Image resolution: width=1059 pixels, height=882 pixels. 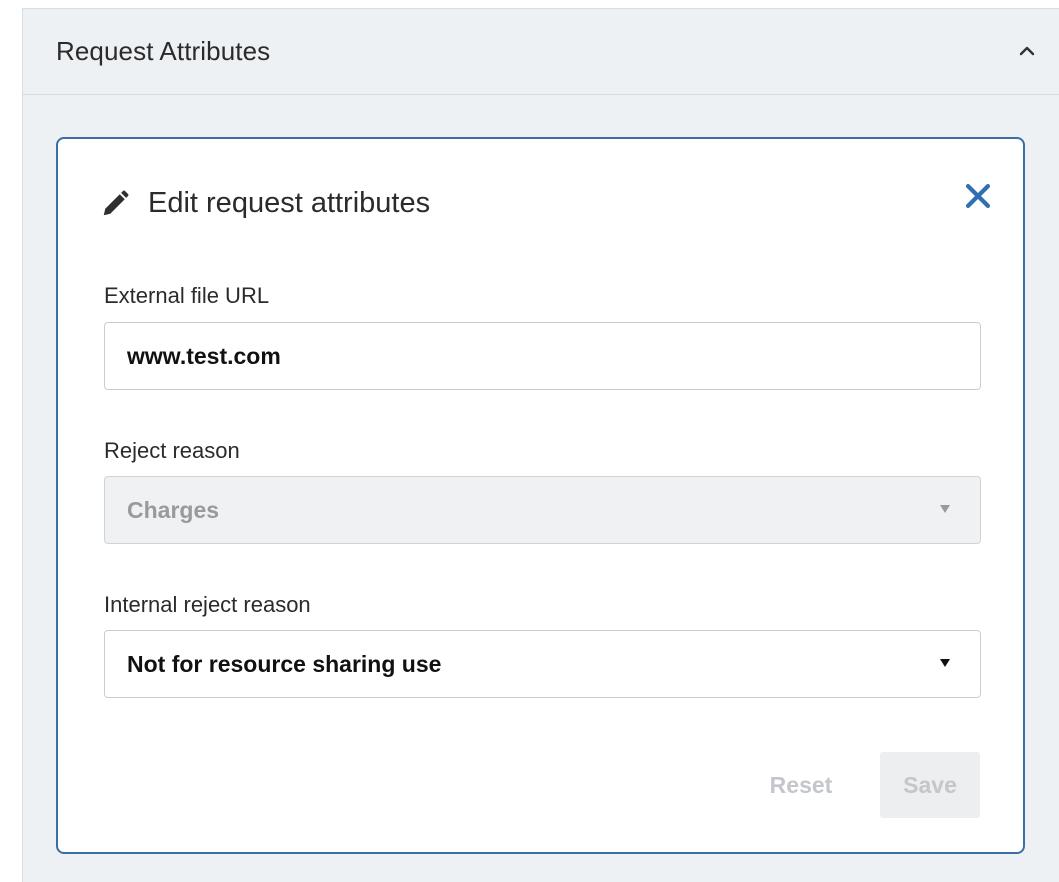 What do you see at coordinates (204, 356) in the screenshot?
I see `external-url-value: www.test.com` at bounding box center [204, 356].